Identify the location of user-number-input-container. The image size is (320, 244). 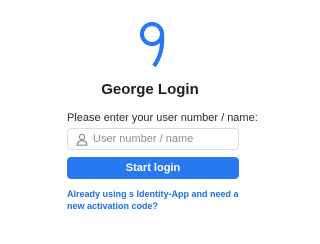
(153, 139).